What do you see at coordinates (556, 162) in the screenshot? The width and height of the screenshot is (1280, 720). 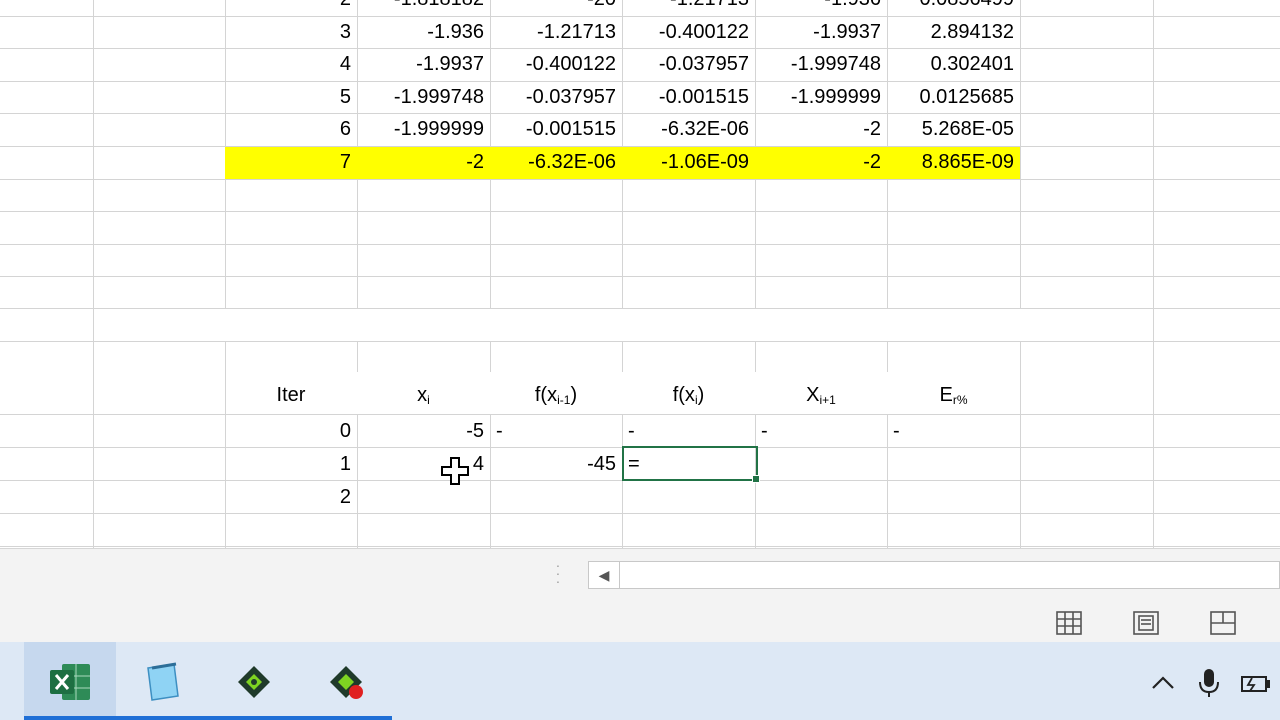 I see `cell-f-prev: -6.32E-06` at bounding box center [556, 162].